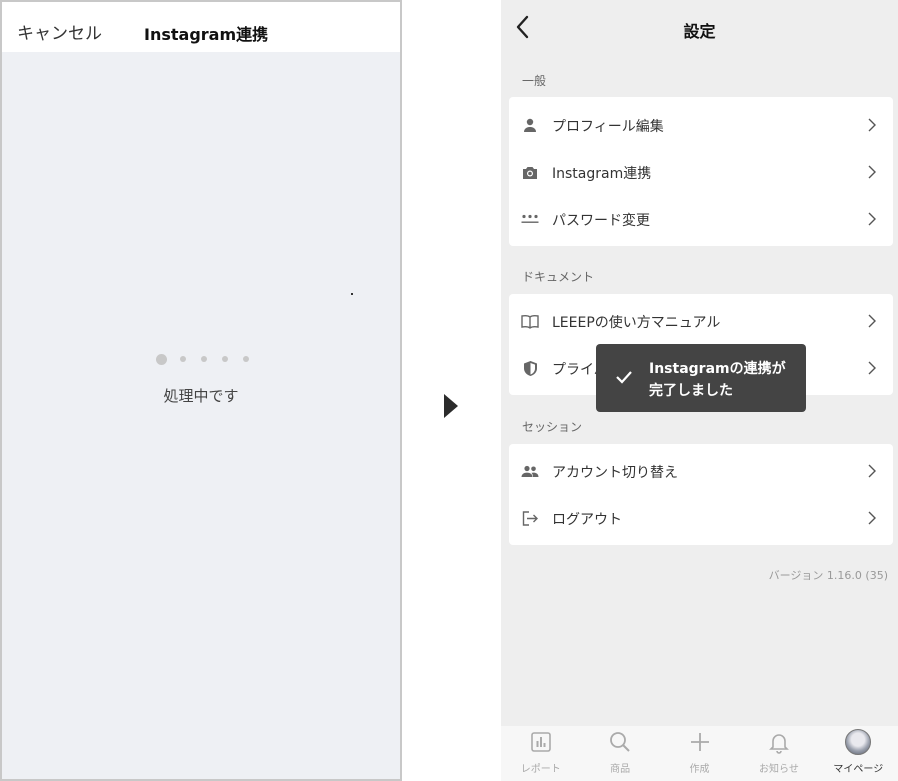 Image resolution: width=898 pixels, height=781 pixels. What do you see at coordinates (701, 518) in the screenshot?
I see `settings-row-logout: ログアウト` at bounding box center [701, 518].